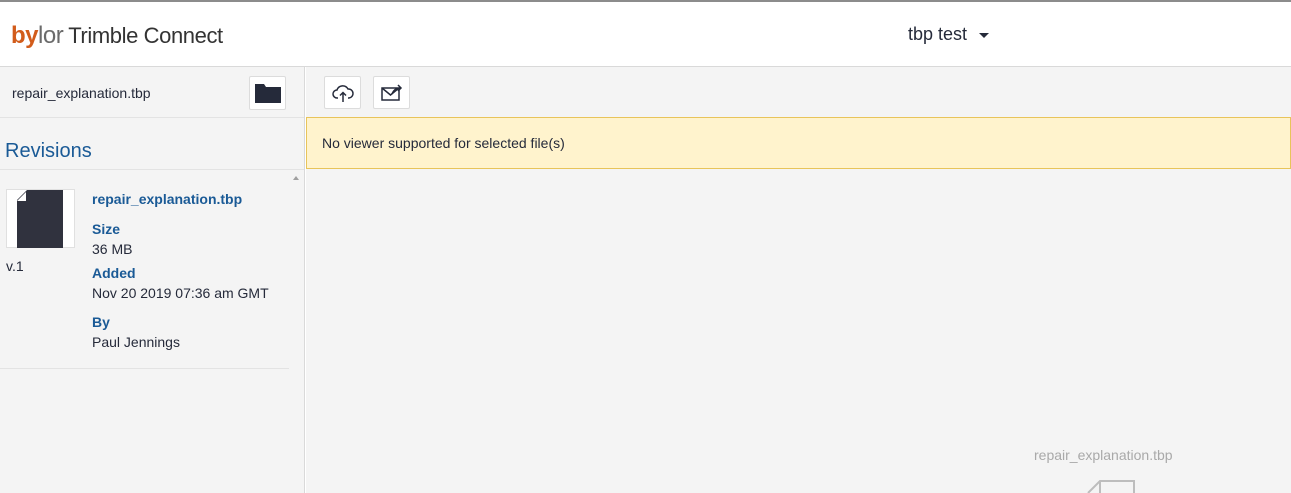 This screenshot has width=1291, height=493. Describe the element at coordinates (136, 342) in the screenshot. I see `by-value: Paul Jennings` at that location.